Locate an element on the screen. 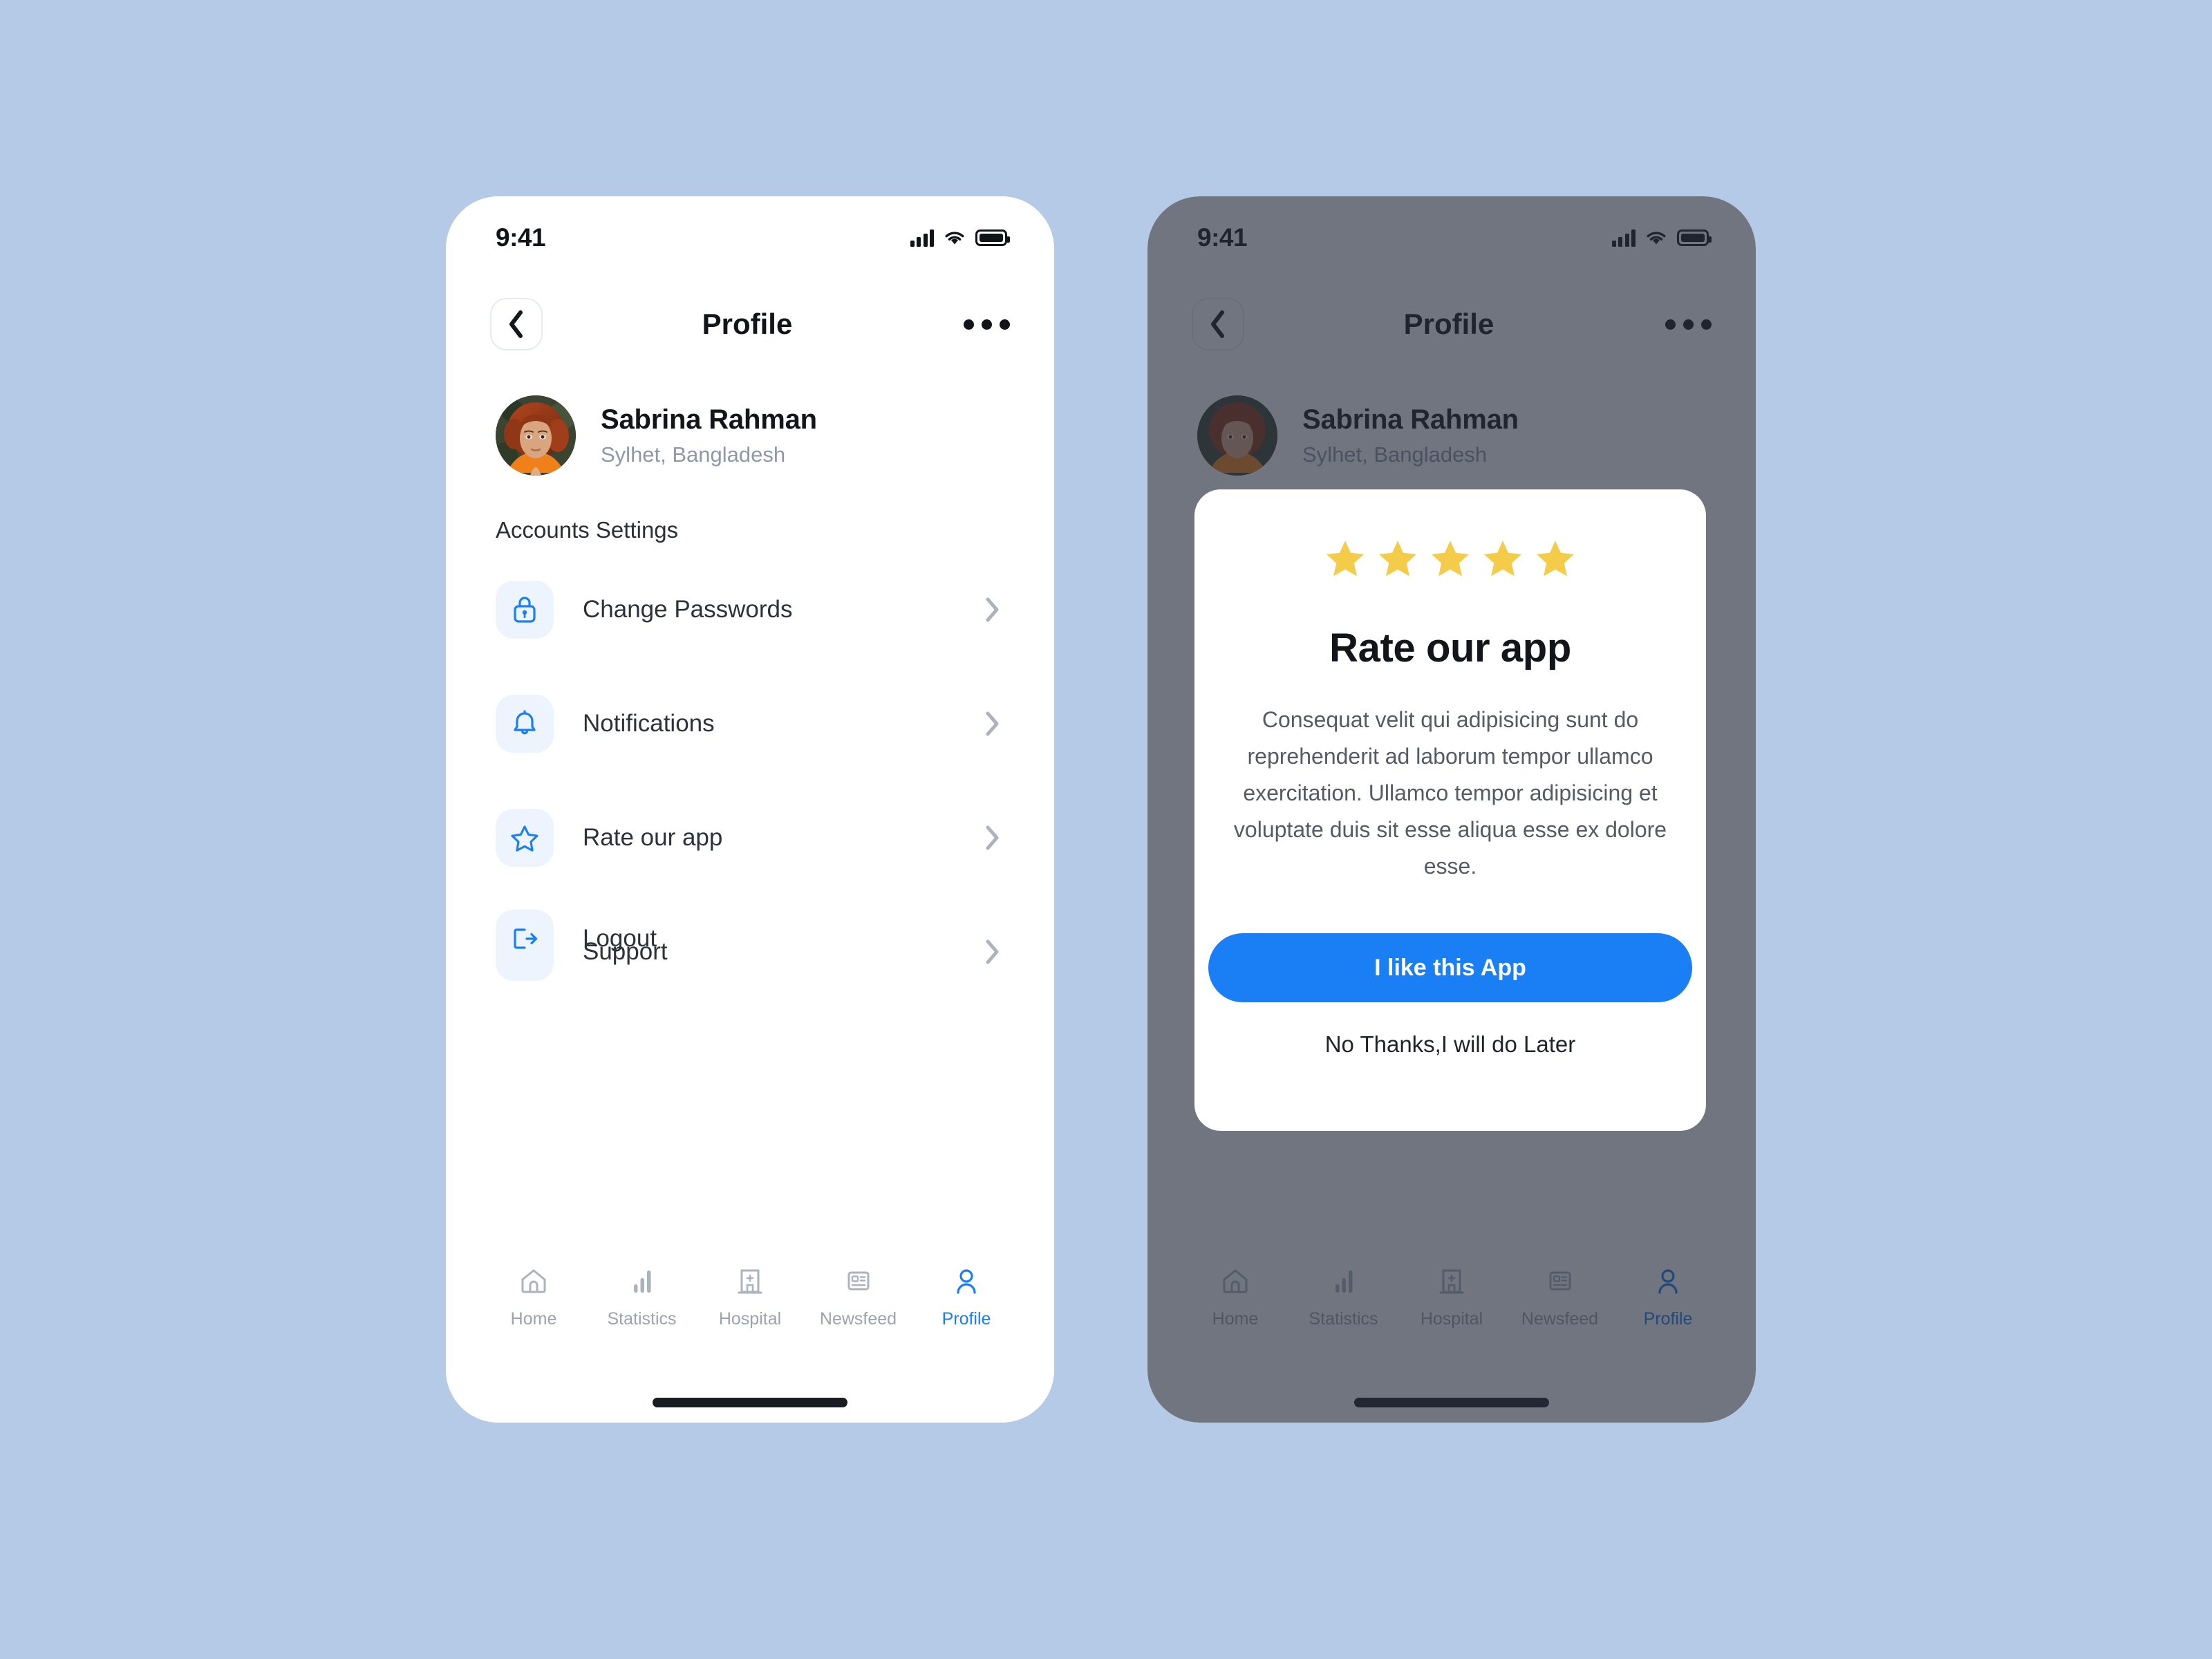 Image resolution: width=2212 pixels, height=1659 pixels. settings-row-rate-our-app: Rate our app is located at coordinates (750, 838).